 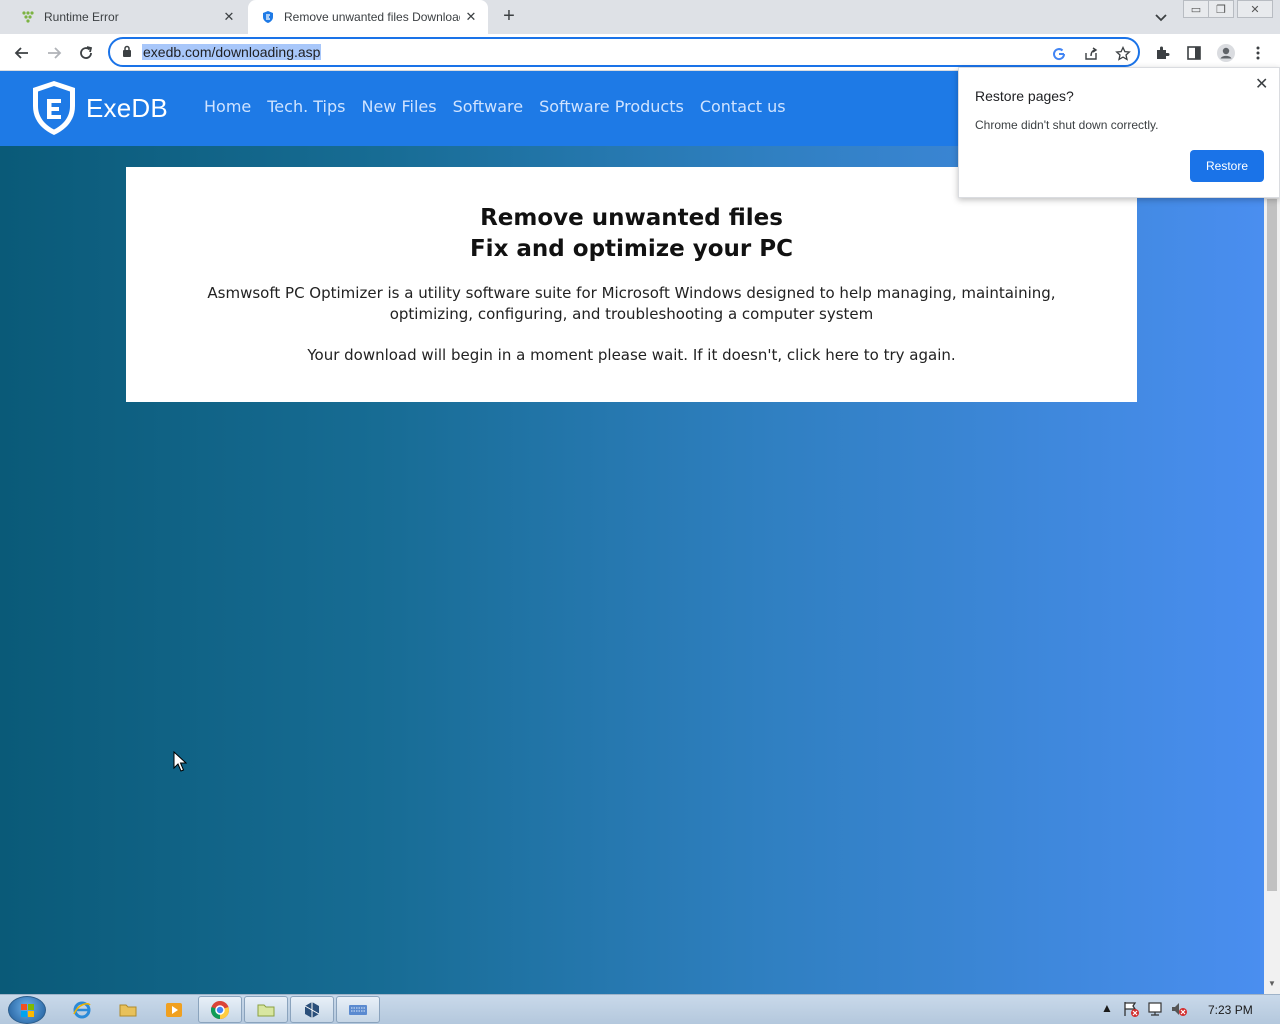 I want to click on runtime-error-icon, so click(x=28, y=17).